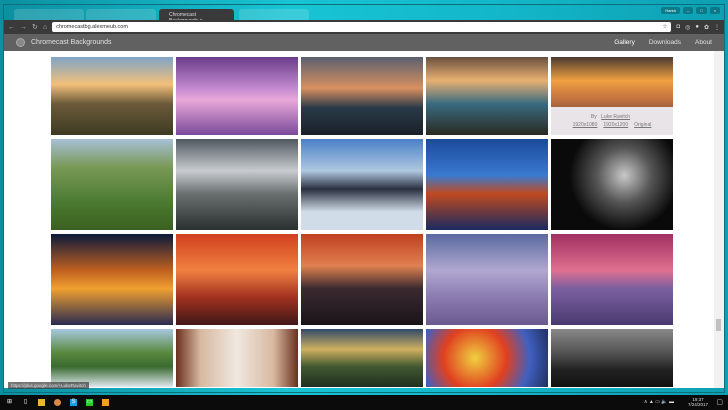 The height and width of the screenshot is (410, 728). I want to click on skype-icon: S, so click(73, 402).